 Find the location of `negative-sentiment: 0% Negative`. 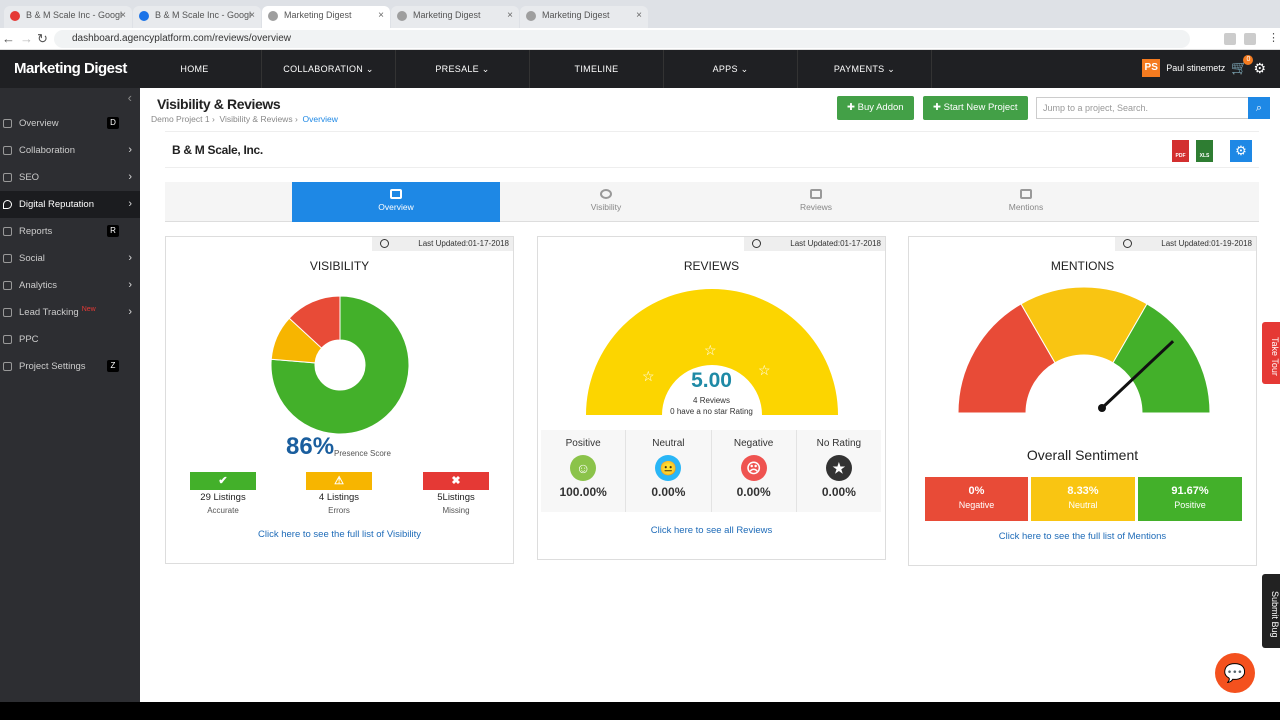

negative-sentiment: 0% Negative is located at coordinates (976, 499).